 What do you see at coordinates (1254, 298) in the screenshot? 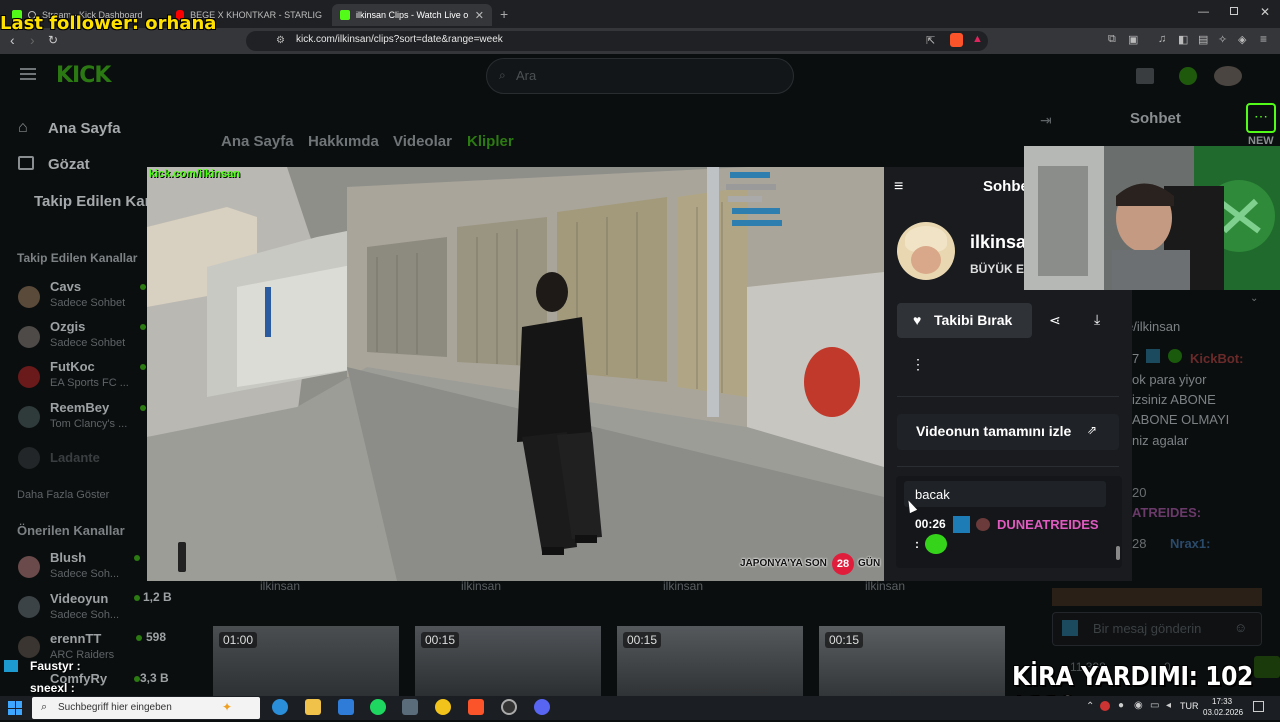
I see `chevron-down-icon: ⌄` at bounding box center [1254, 298].